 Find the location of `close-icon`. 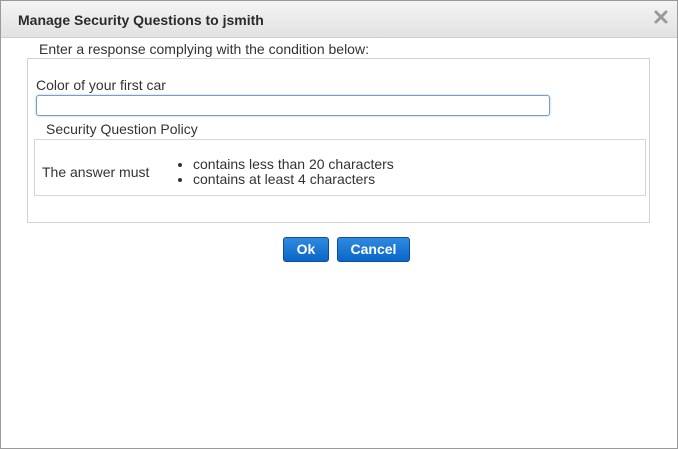

close-icon is located at coordinates (661, 17).